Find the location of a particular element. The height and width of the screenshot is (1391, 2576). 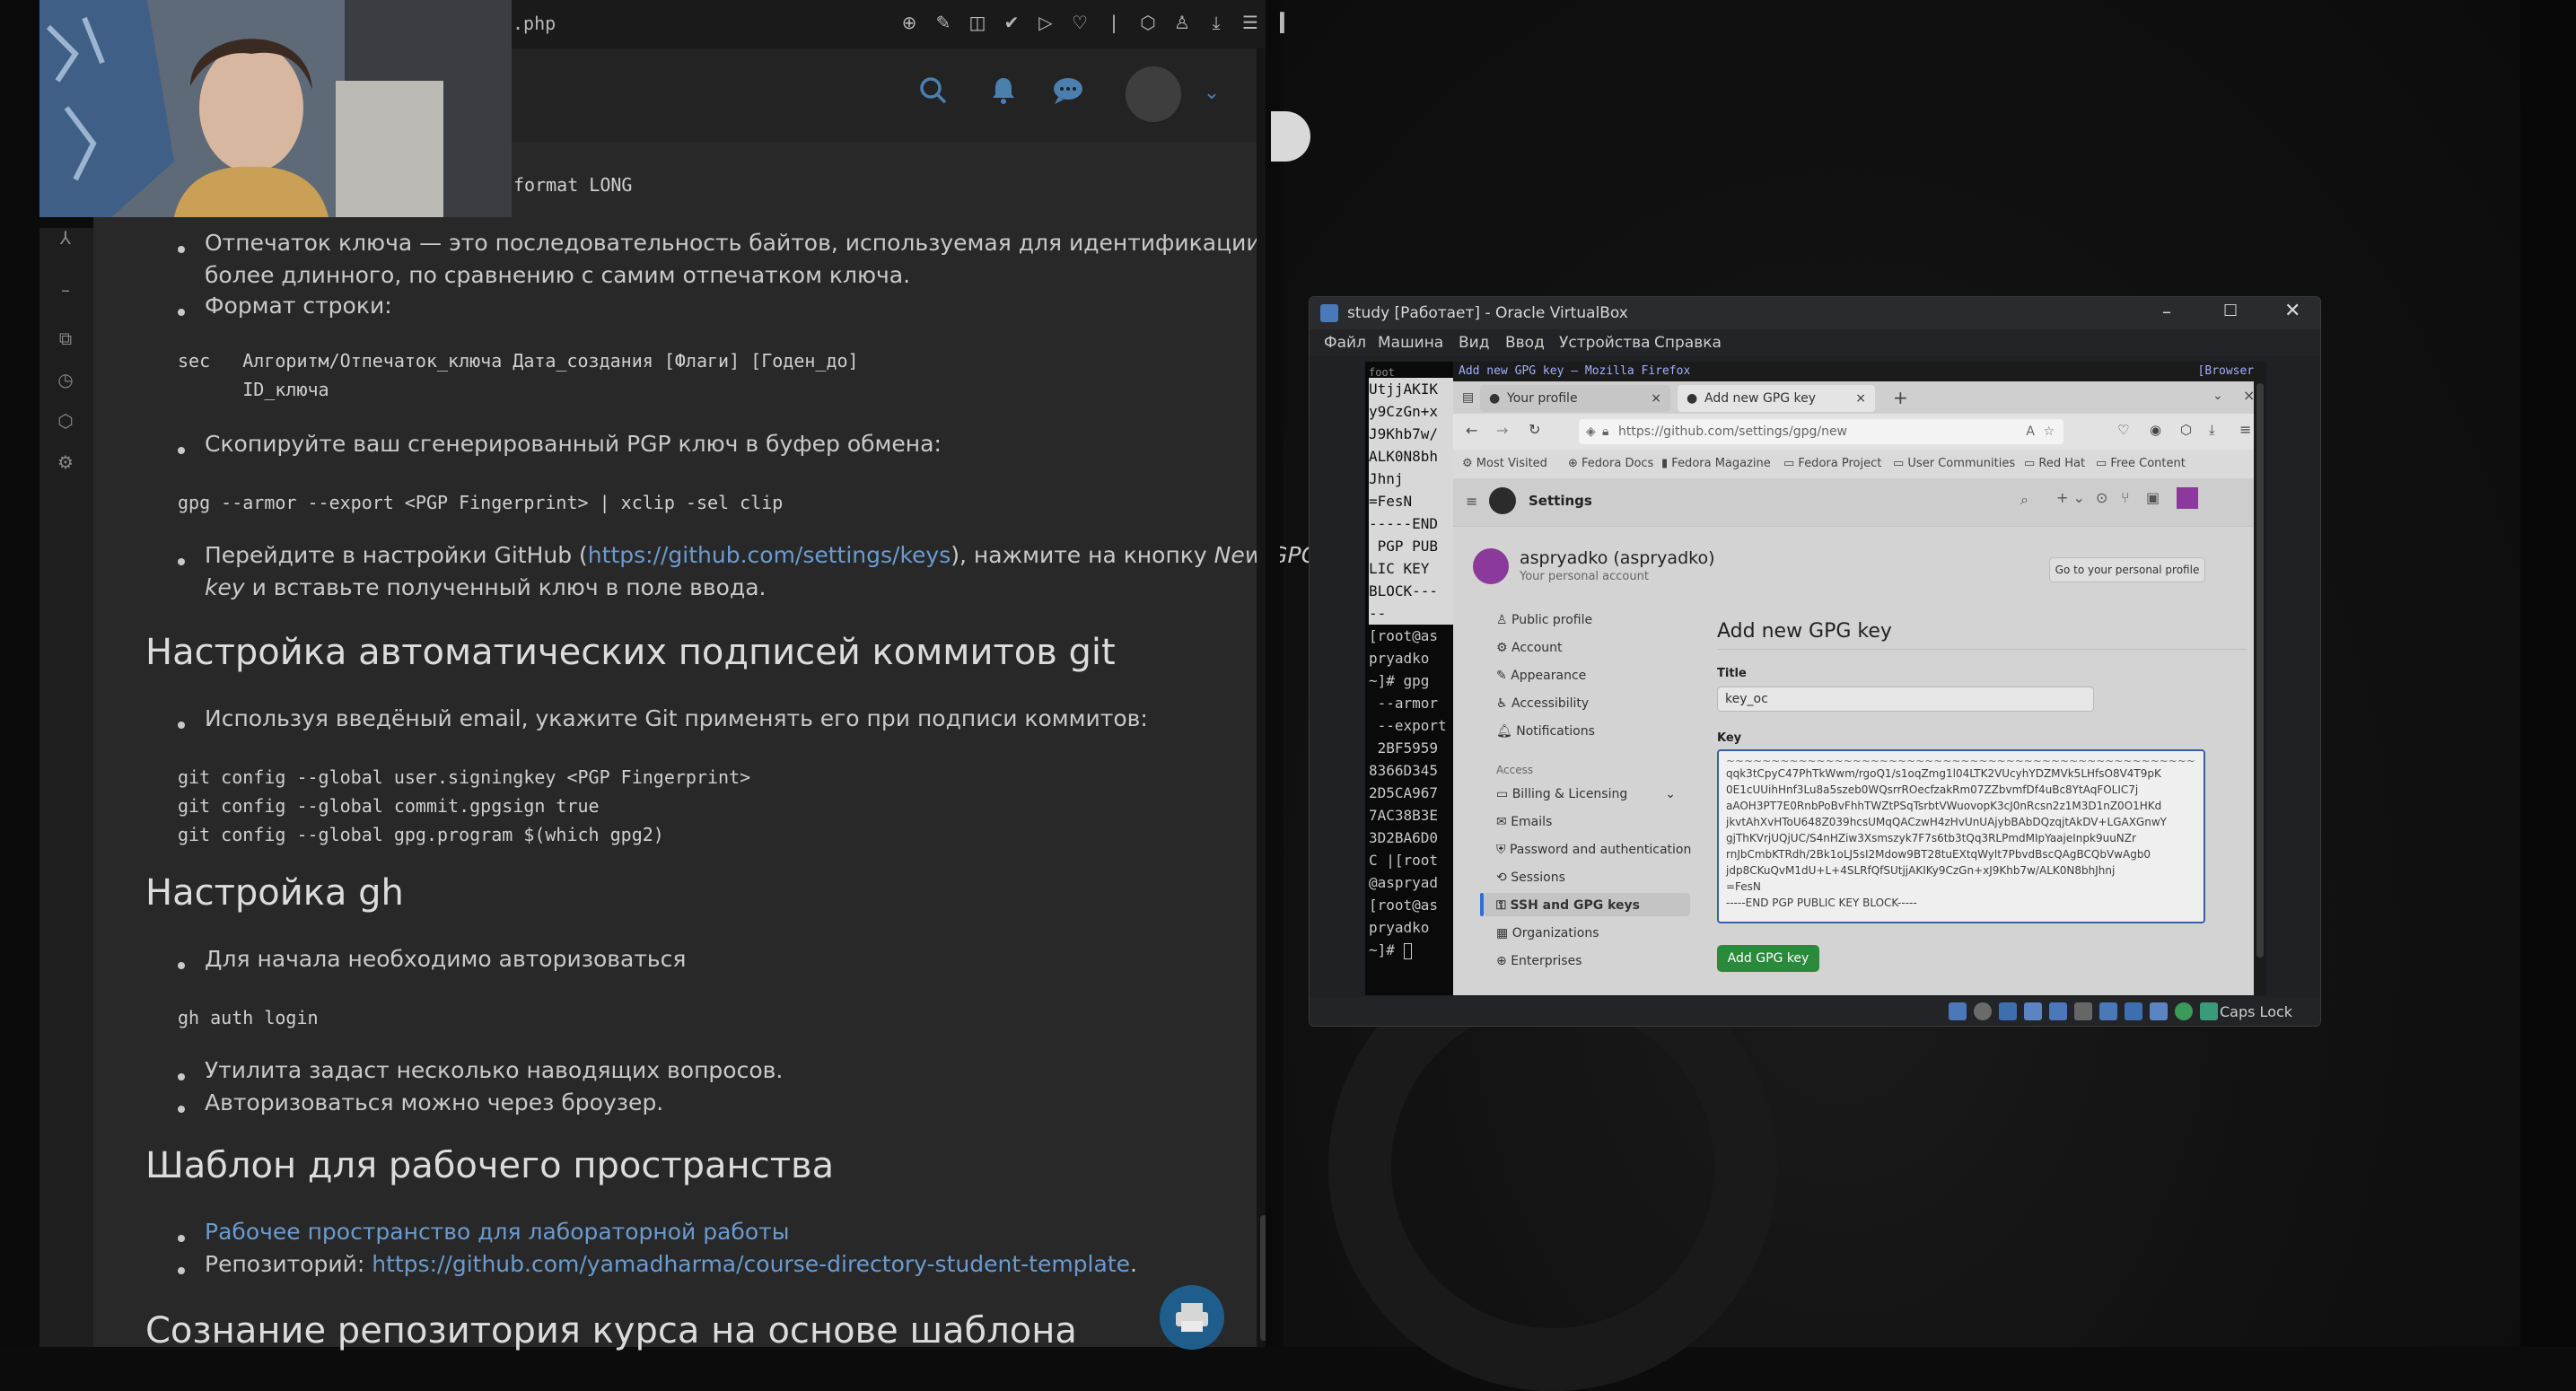

close-icon: ✕ is located at coordinates (2292, 311).